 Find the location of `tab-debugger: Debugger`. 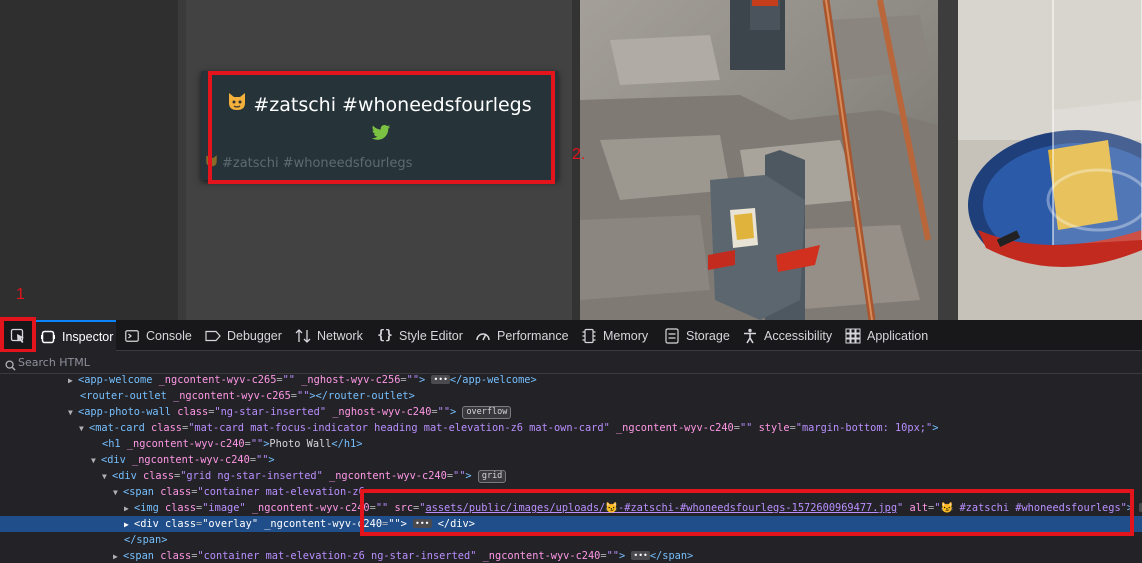

tab-debugger: Debugger is located at coordinates (243, 335).